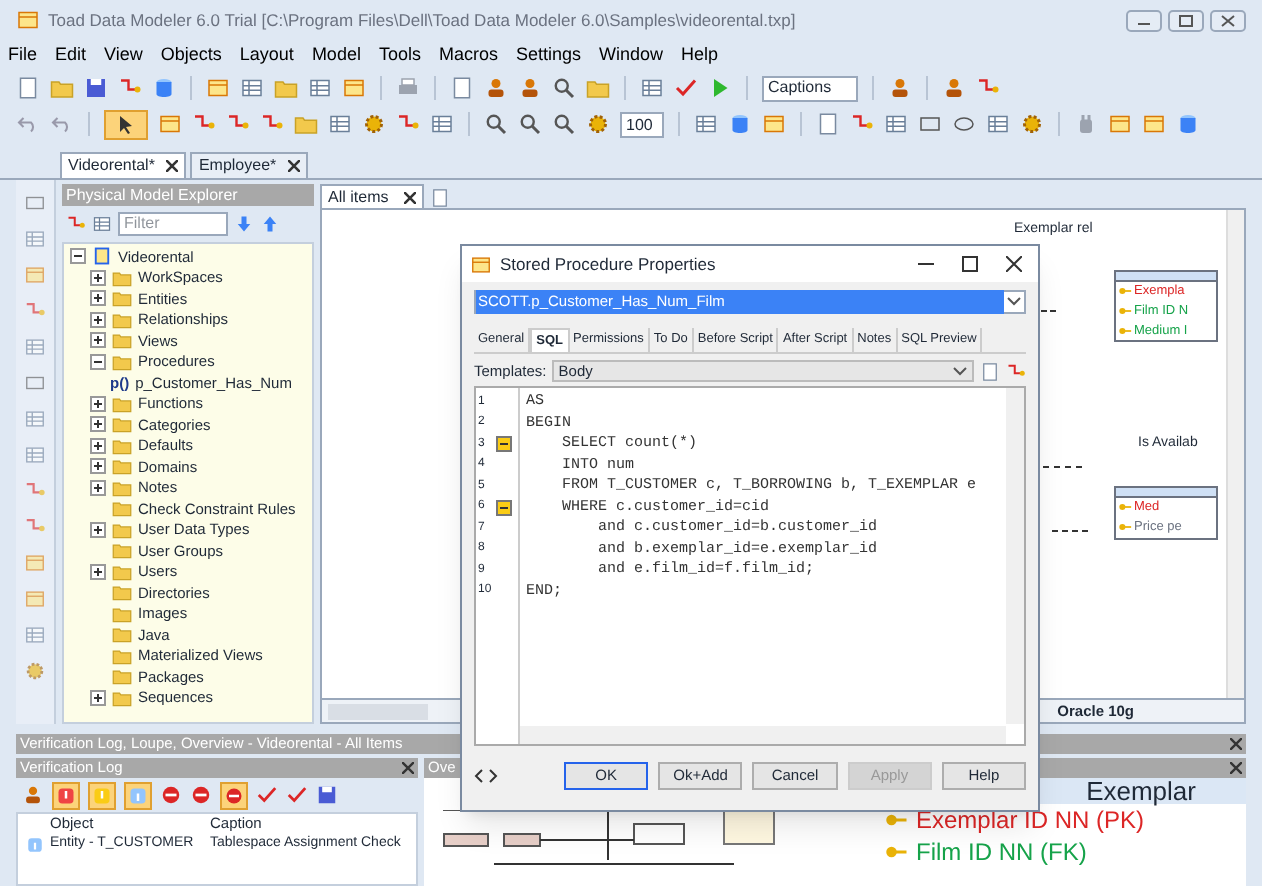  I want to click on document-tab: Employee*, so click(249, 165).